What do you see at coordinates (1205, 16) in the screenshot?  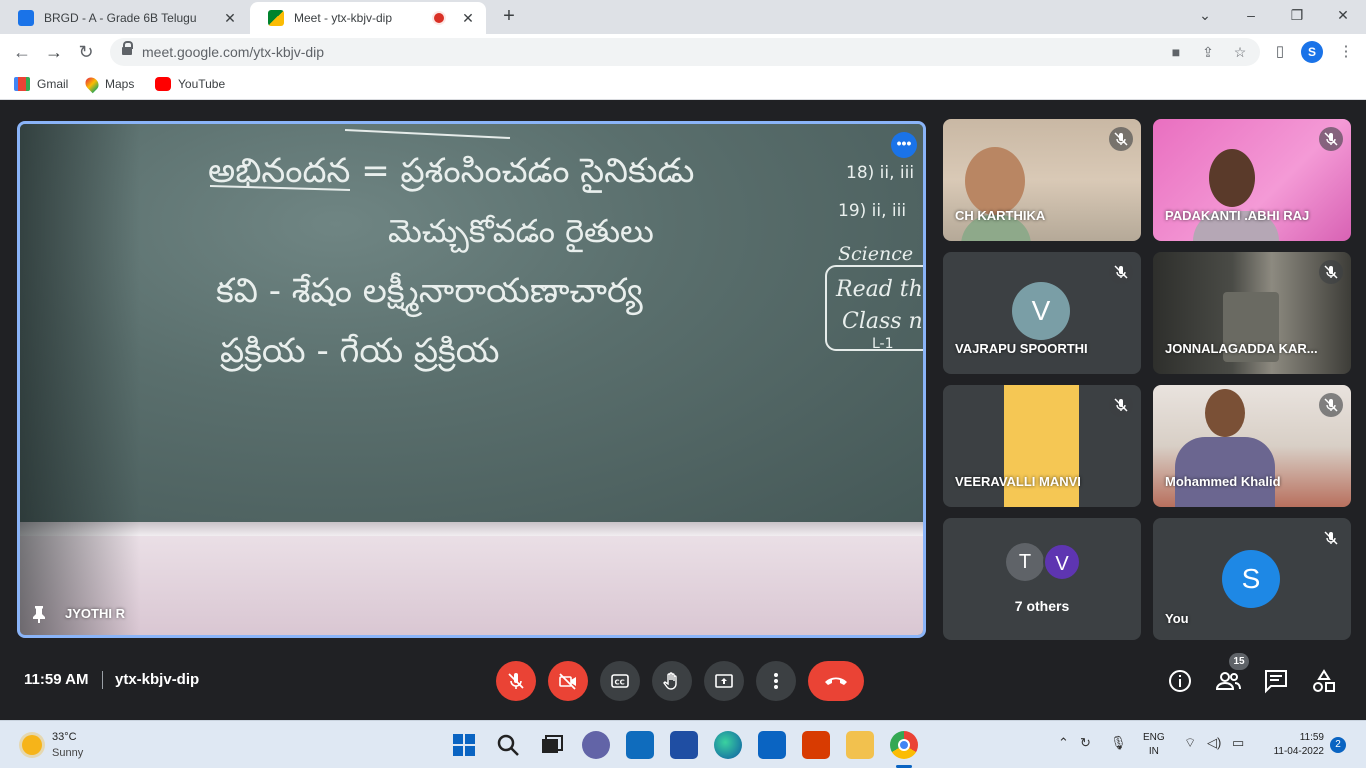 I see `tab-search-icon: ⌄` at bounding box center [1205, 16].